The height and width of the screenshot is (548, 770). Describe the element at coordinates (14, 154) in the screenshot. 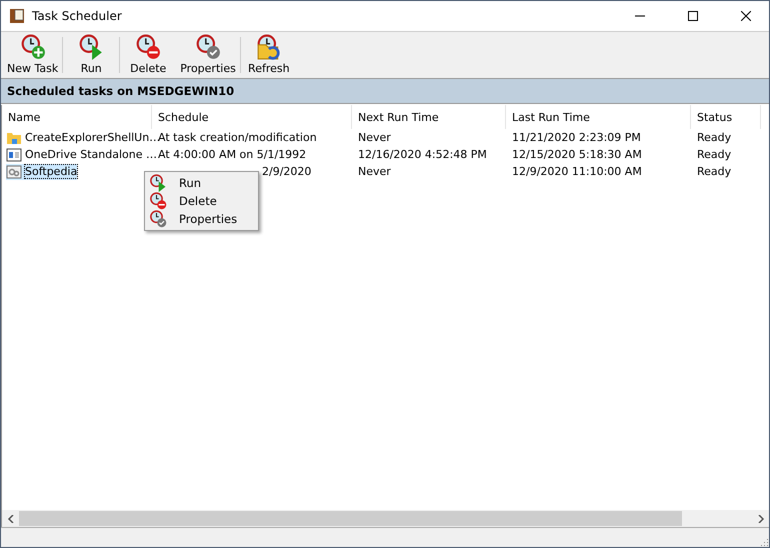

I see `window-icon` at that location.